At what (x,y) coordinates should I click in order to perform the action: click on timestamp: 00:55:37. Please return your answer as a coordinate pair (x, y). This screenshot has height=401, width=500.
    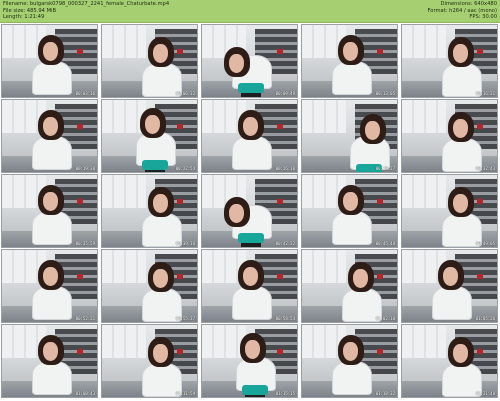
    Looking at the image, I should click on (185, 318).